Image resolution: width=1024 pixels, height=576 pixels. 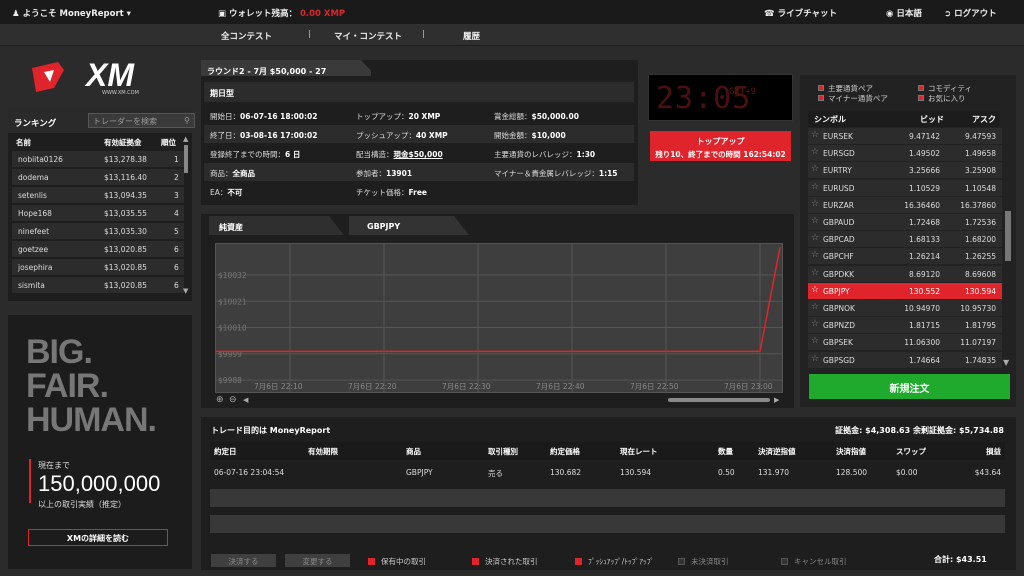 I want to click on scroll-right-icon: ▶, so click(x=776, y=400).